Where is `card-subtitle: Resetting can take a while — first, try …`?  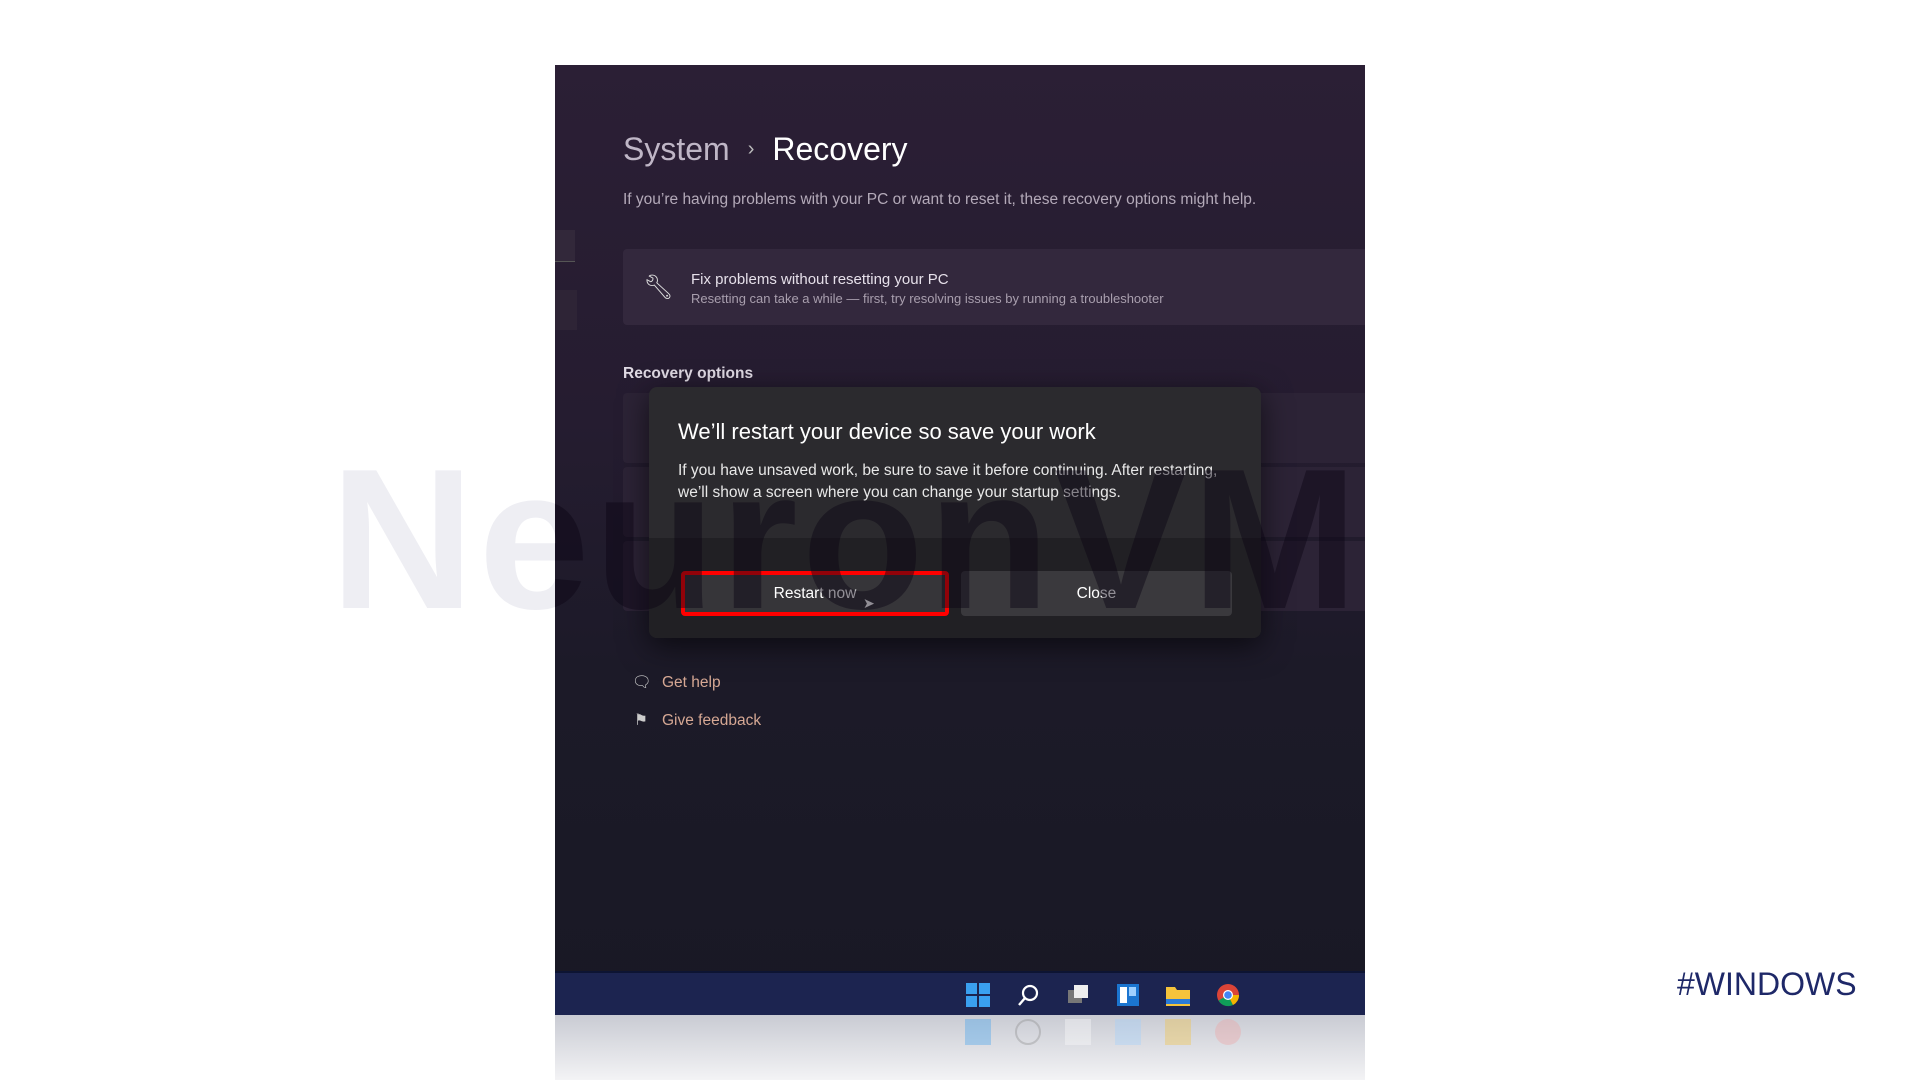 card-subtitle: Resetting can take a while — first, try … is located at coordinates (927, 298).